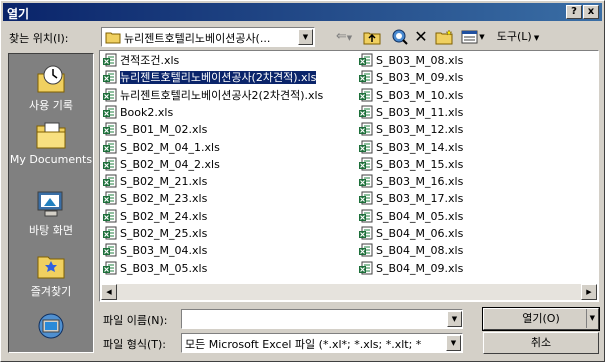 The width and height of the screenshot is (605, 362). Describe the element at coordinates (51, 291) in the screenshot. I see `place-label: 즐겨찾기` at that location.